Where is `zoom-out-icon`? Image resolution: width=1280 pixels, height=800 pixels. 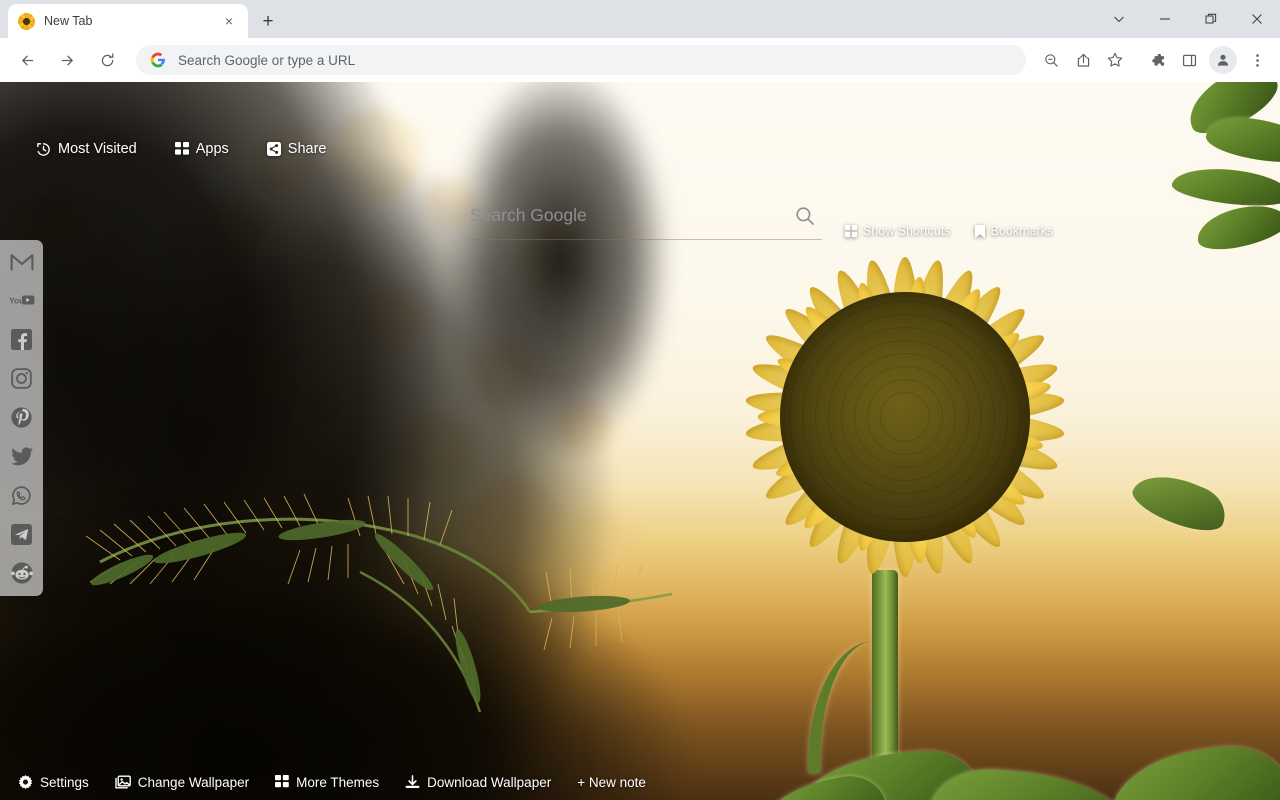
zoom-out-icon is located at coordinates (1051, 60).